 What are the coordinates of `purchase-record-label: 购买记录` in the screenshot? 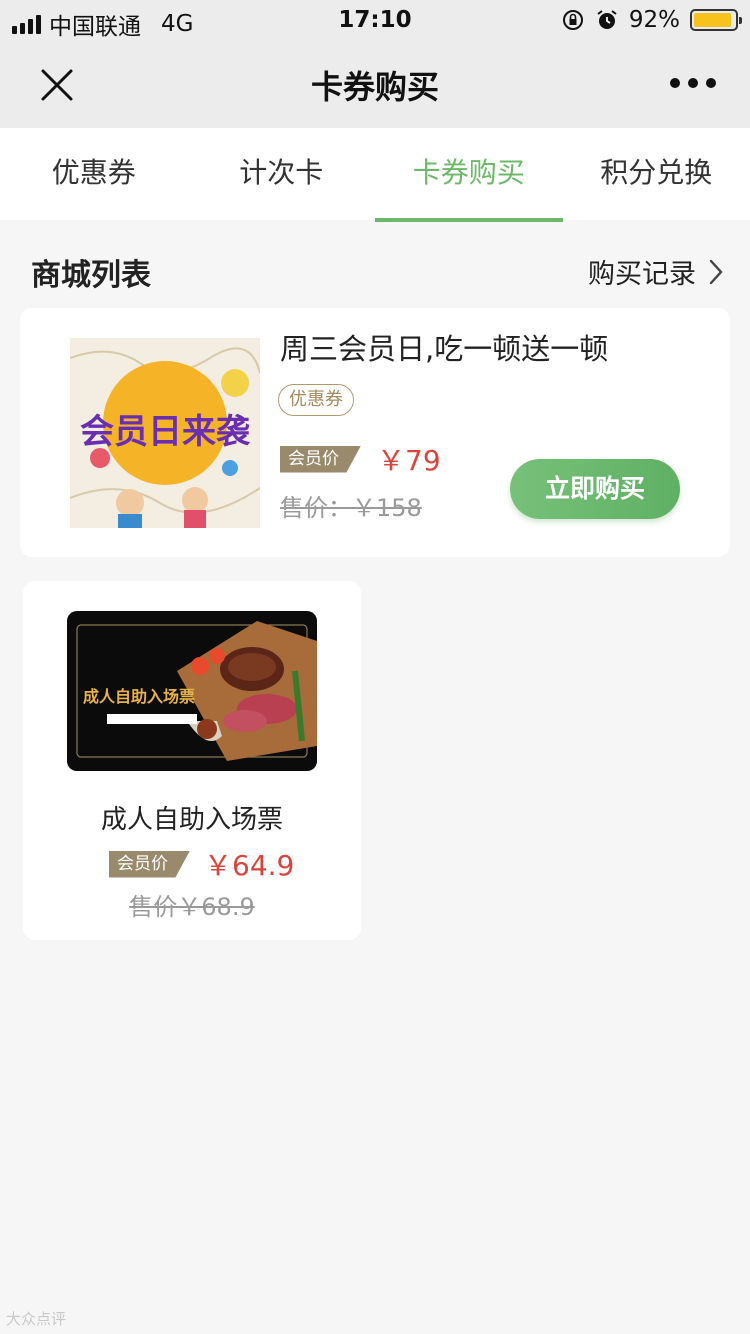 It's located at (642, 274).